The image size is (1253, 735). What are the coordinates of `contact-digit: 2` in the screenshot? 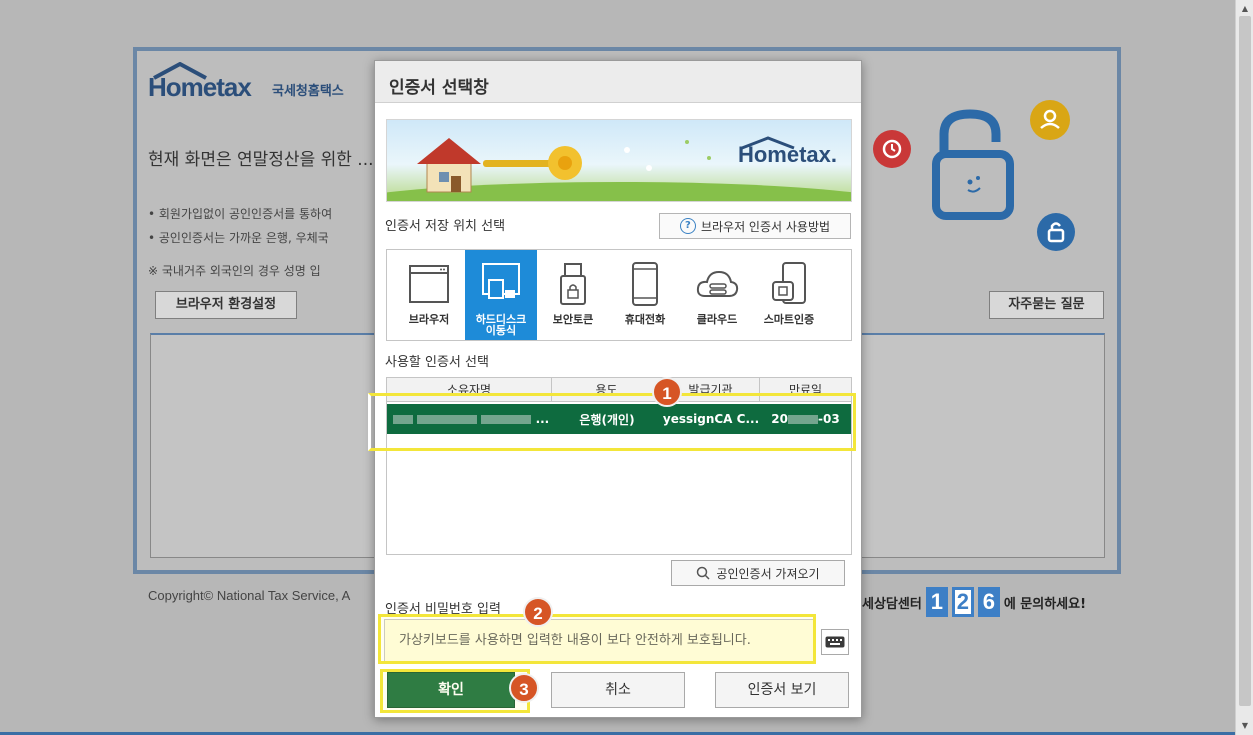 It's located at (962, 602).